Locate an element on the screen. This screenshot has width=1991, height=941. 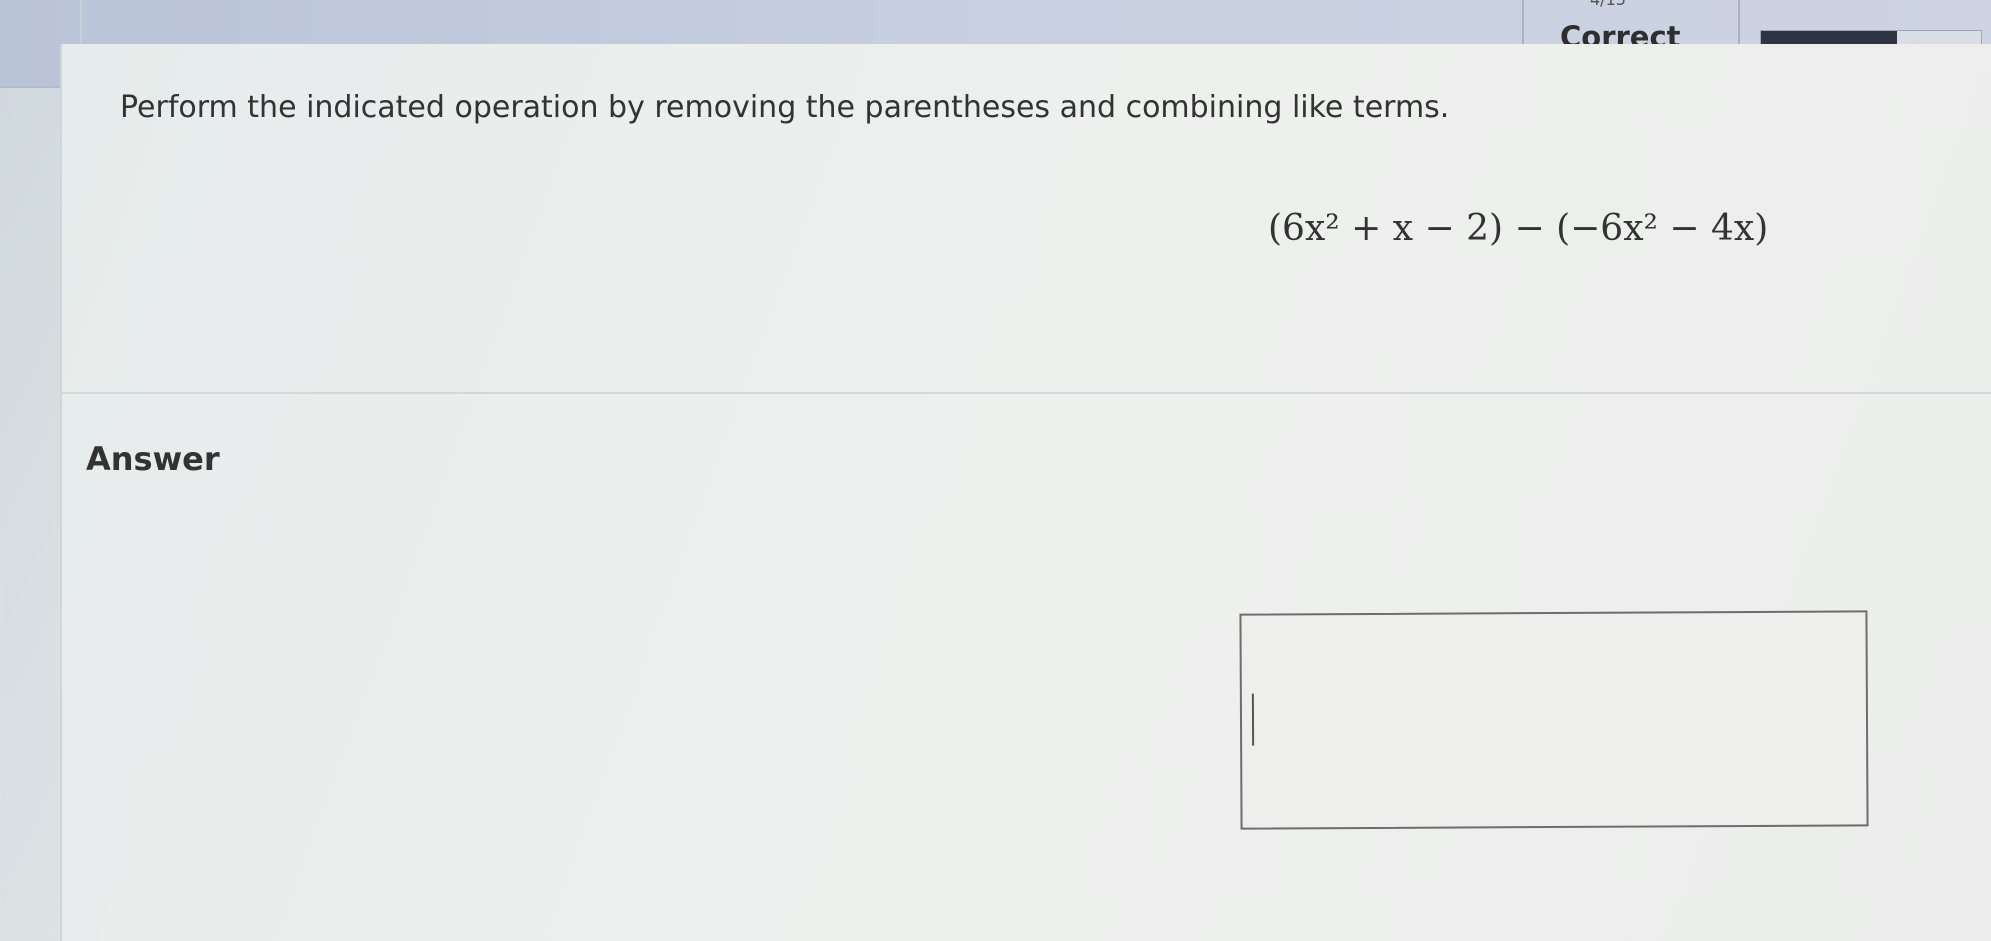
answer-label: Answer is located at coordinates (153, 459).